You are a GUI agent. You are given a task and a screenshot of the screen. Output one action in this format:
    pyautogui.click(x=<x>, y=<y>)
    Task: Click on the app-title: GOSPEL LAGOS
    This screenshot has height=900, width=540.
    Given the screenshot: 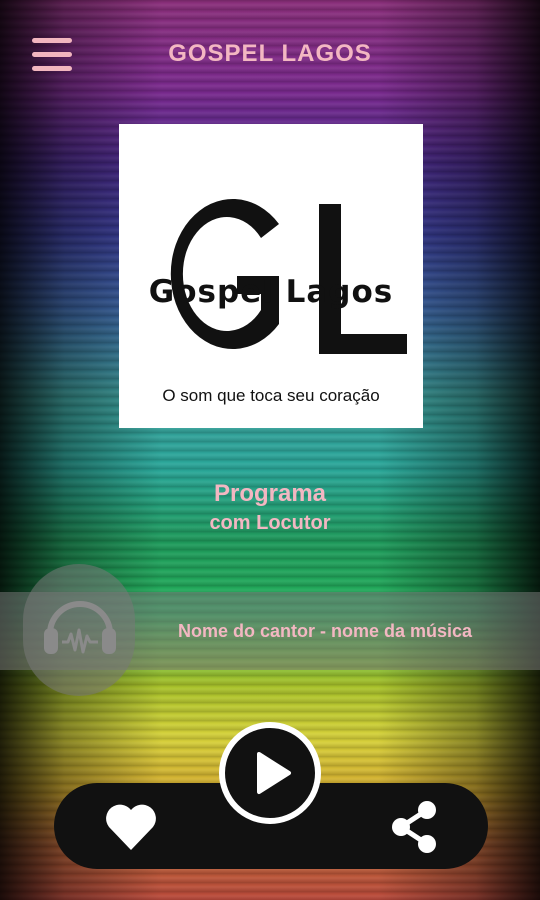 What is the action you would take?
    pyautogui.click(x=270, y=53)
    